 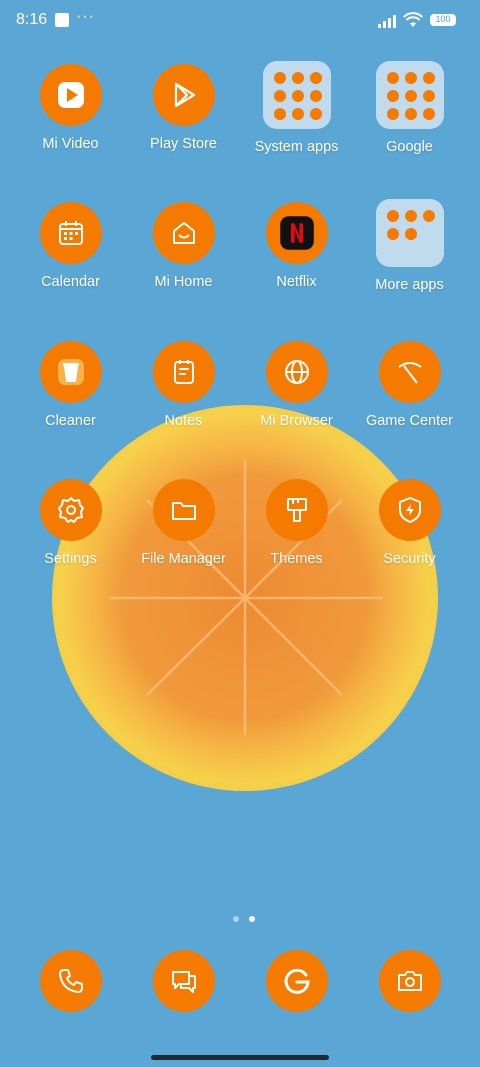 I want to click on app-security: Security, so click(x=409, y=523).